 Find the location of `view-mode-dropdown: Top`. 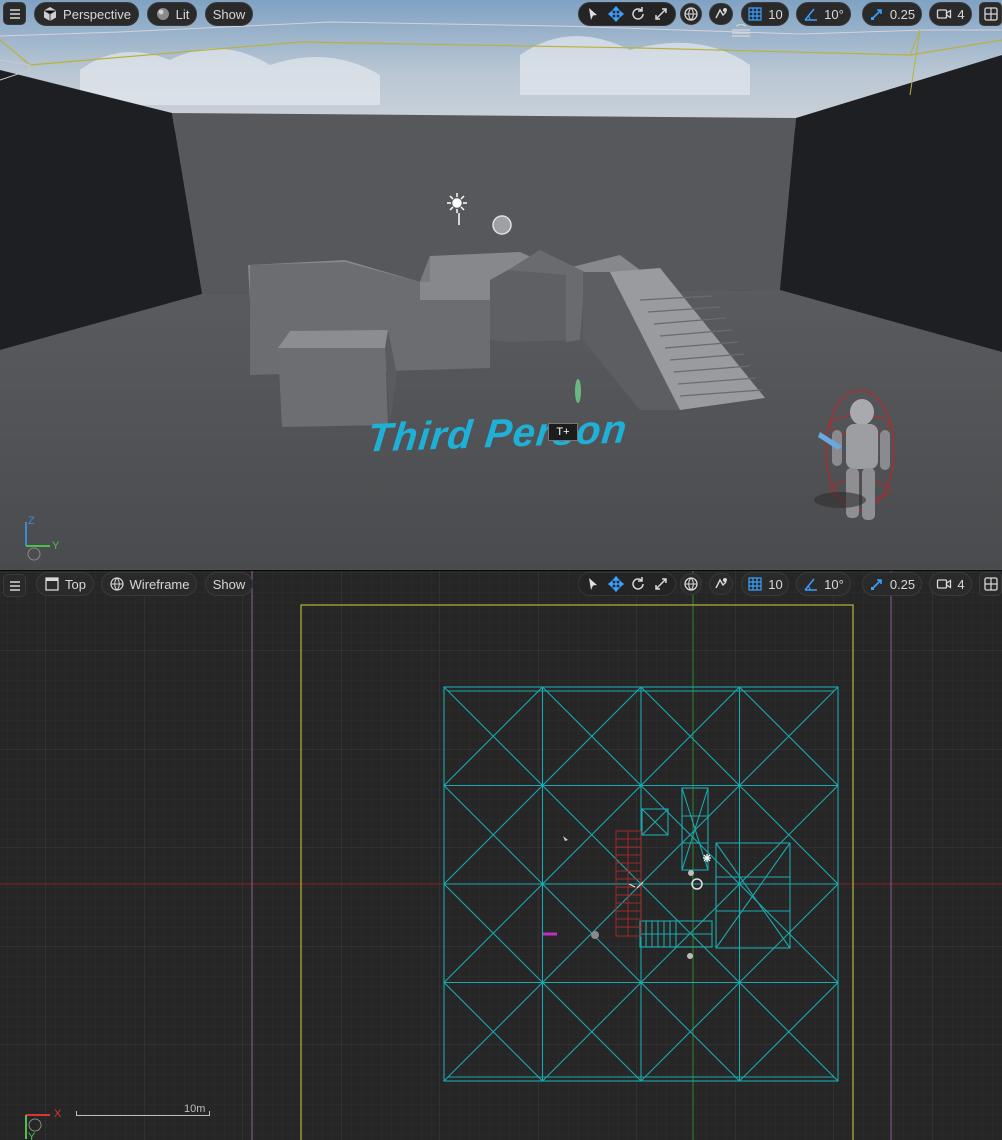

view-mode-dropdown: Top is located at coordinates (65, 584).